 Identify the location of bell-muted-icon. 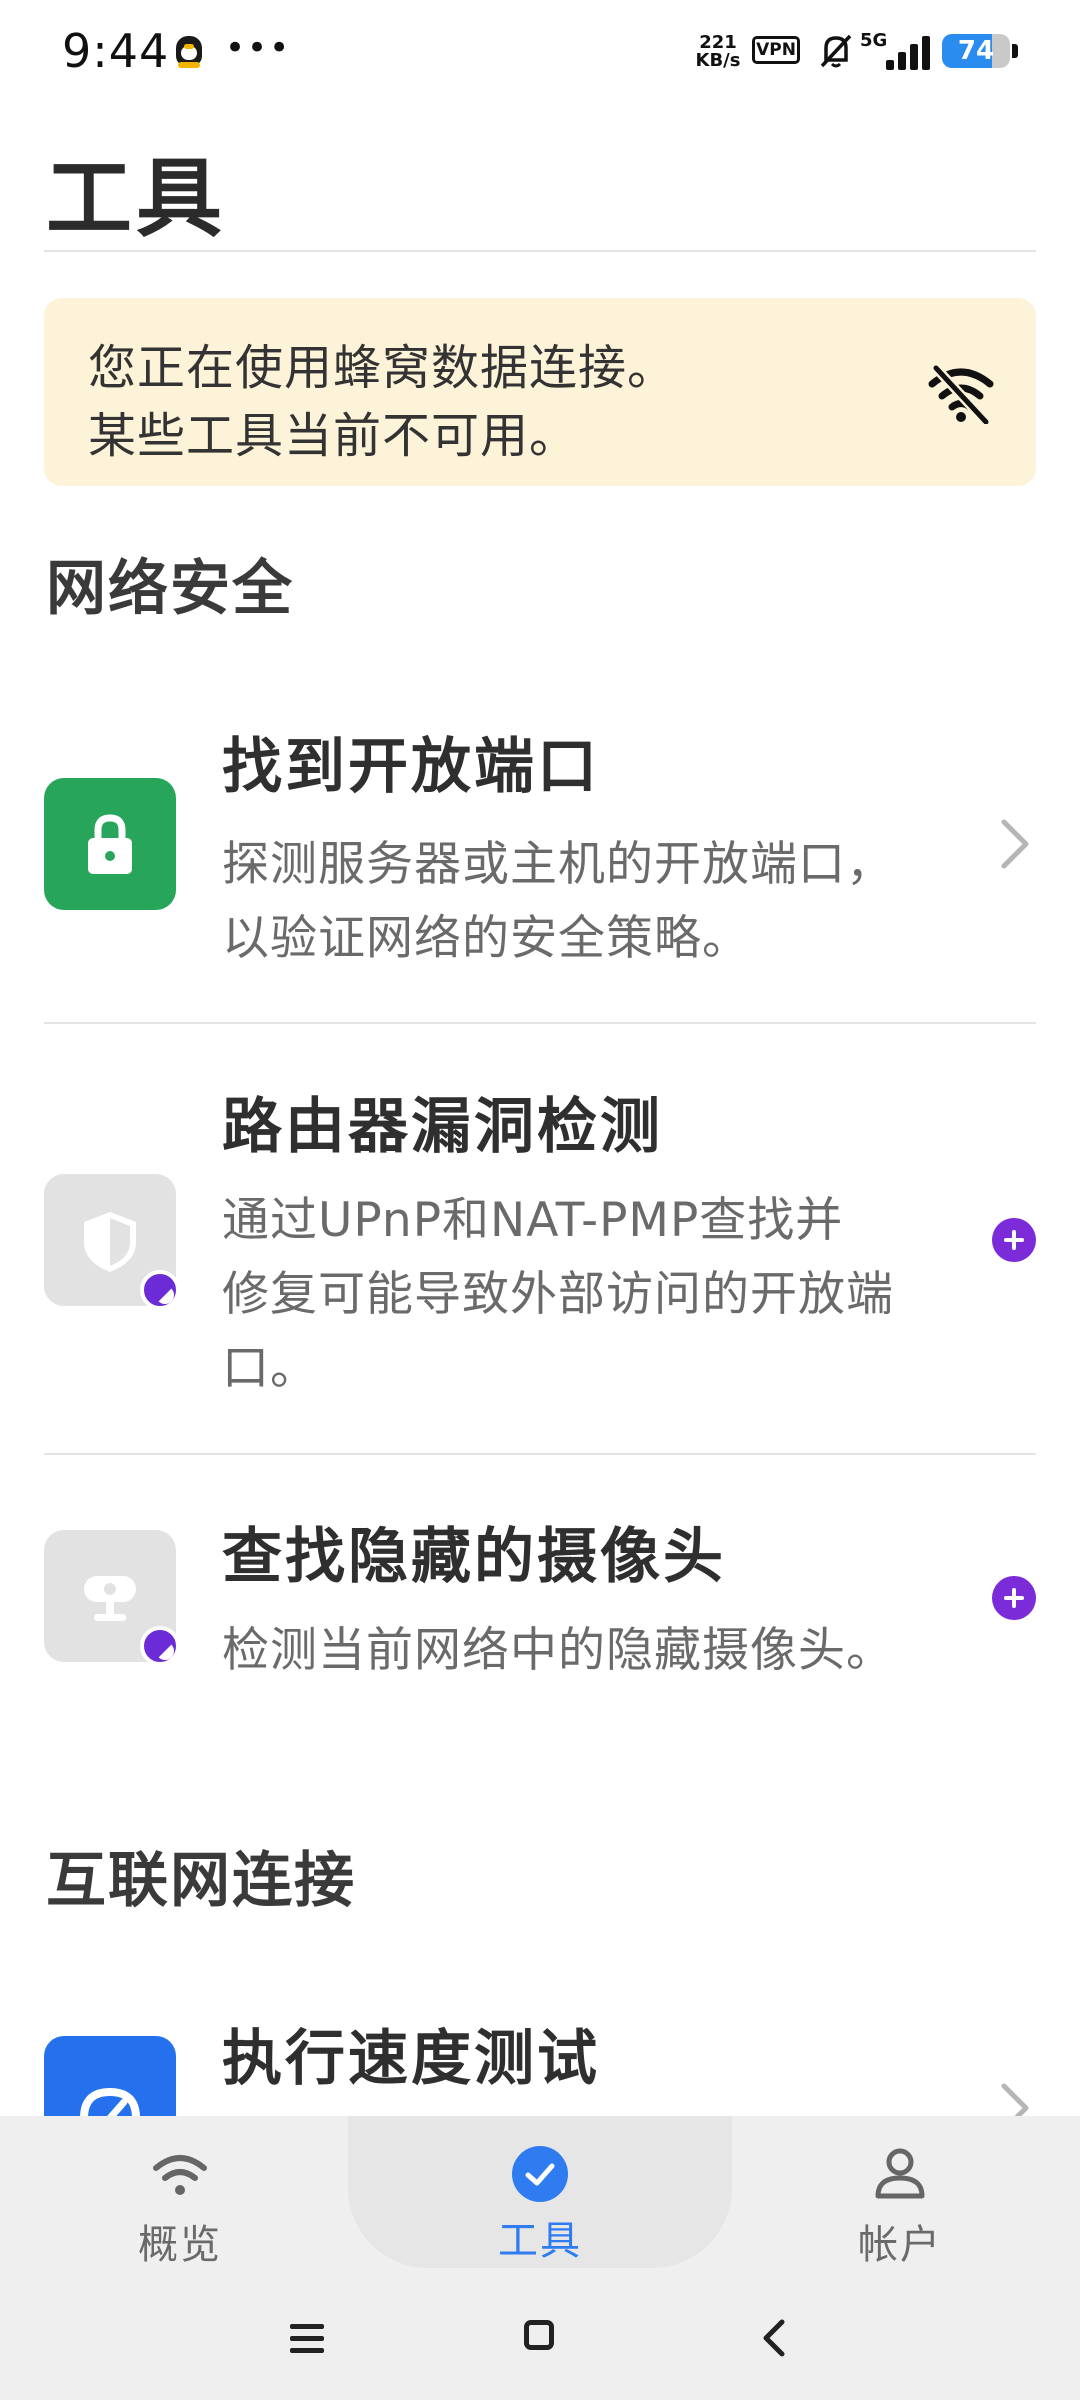
(836, 51).